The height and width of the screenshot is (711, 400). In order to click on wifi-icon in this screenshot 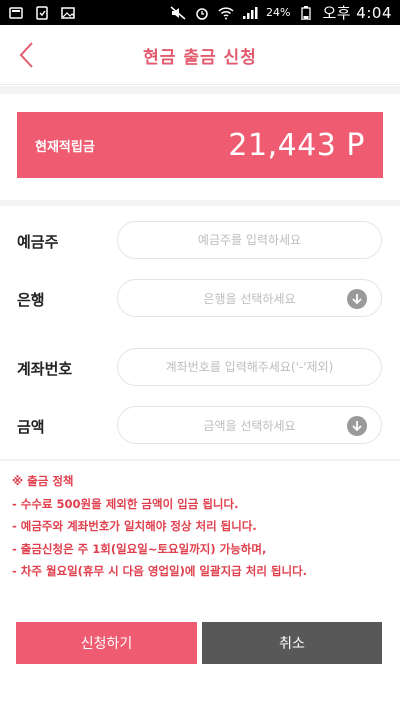, I will do `click(226, 13)`.